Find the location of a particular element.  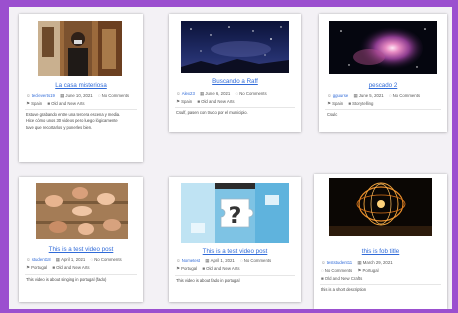

post-title: this is fob title is located at coordinates (380, 251).